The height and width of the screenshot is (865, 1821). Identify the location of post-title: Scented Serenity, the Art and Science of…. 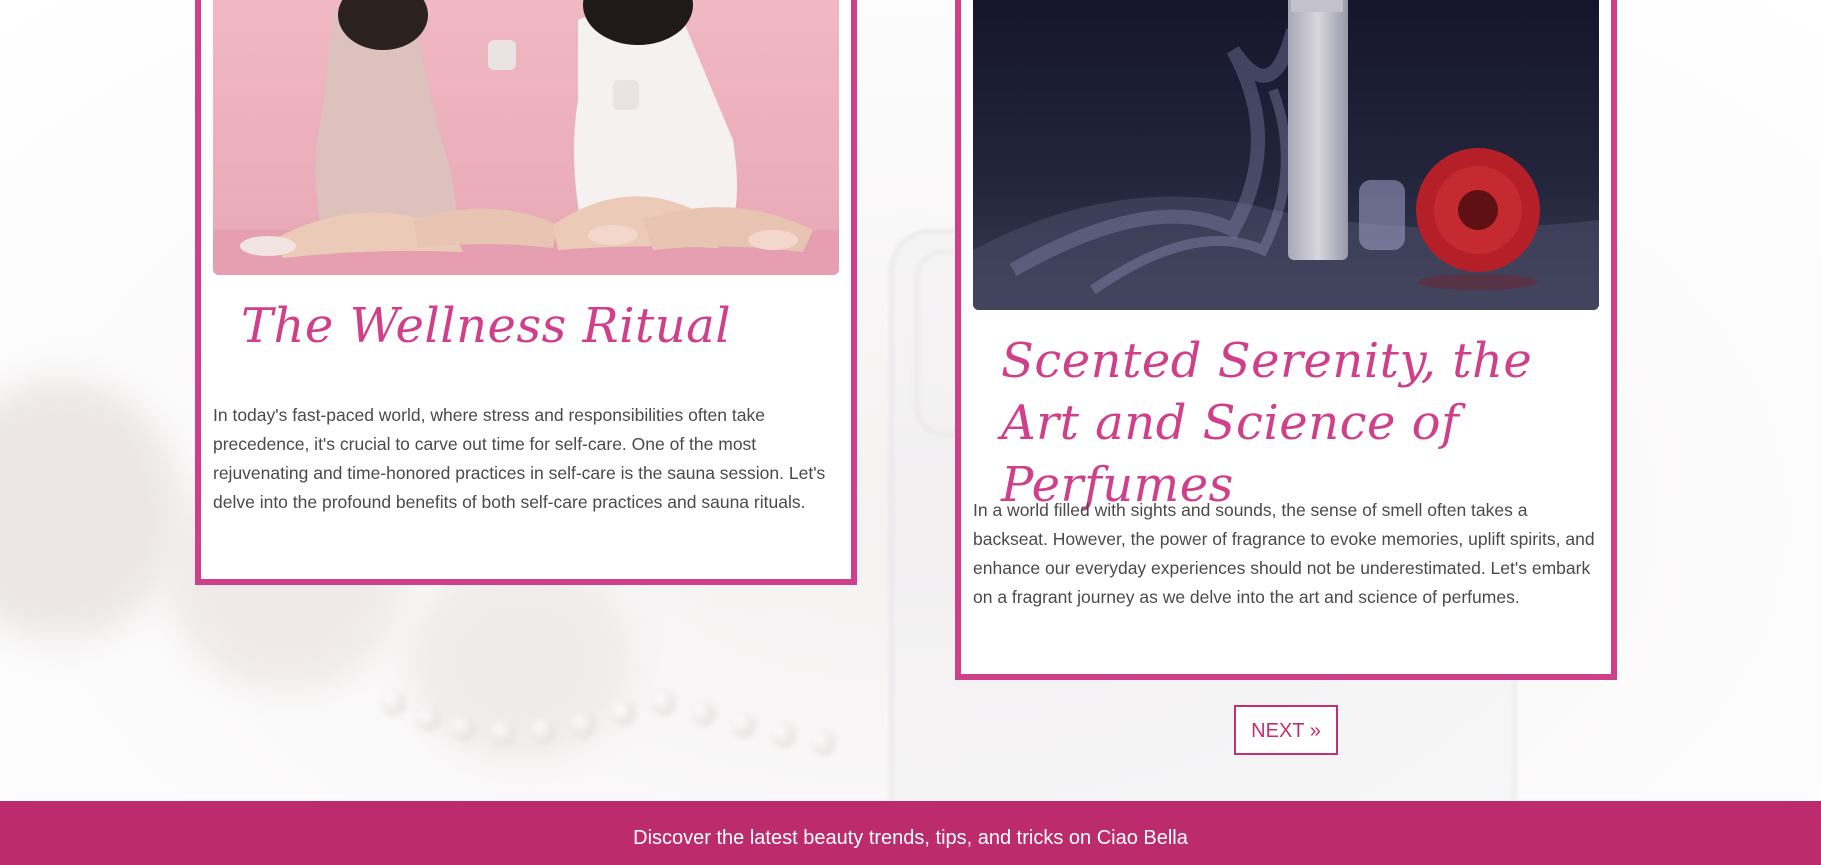
(1286, 423).